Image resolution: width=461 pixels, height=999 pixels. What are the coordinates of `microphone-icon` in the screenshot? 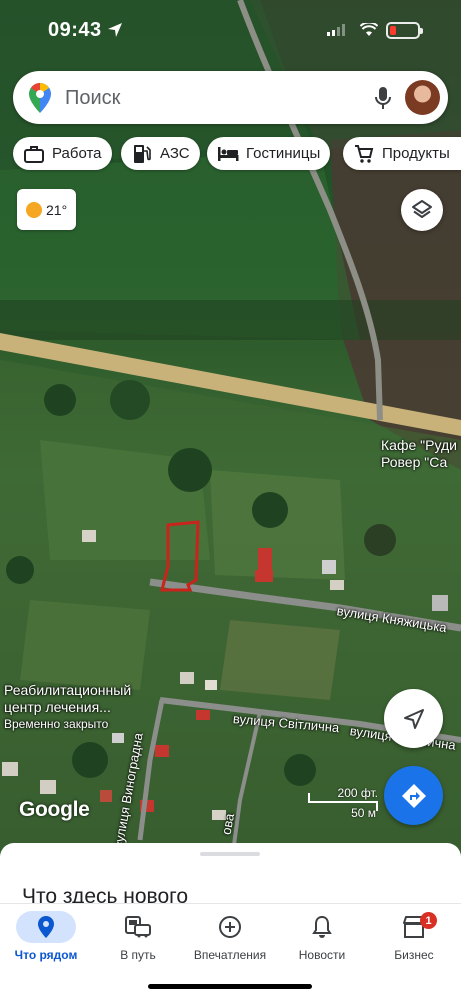 It's located at (383, 98).